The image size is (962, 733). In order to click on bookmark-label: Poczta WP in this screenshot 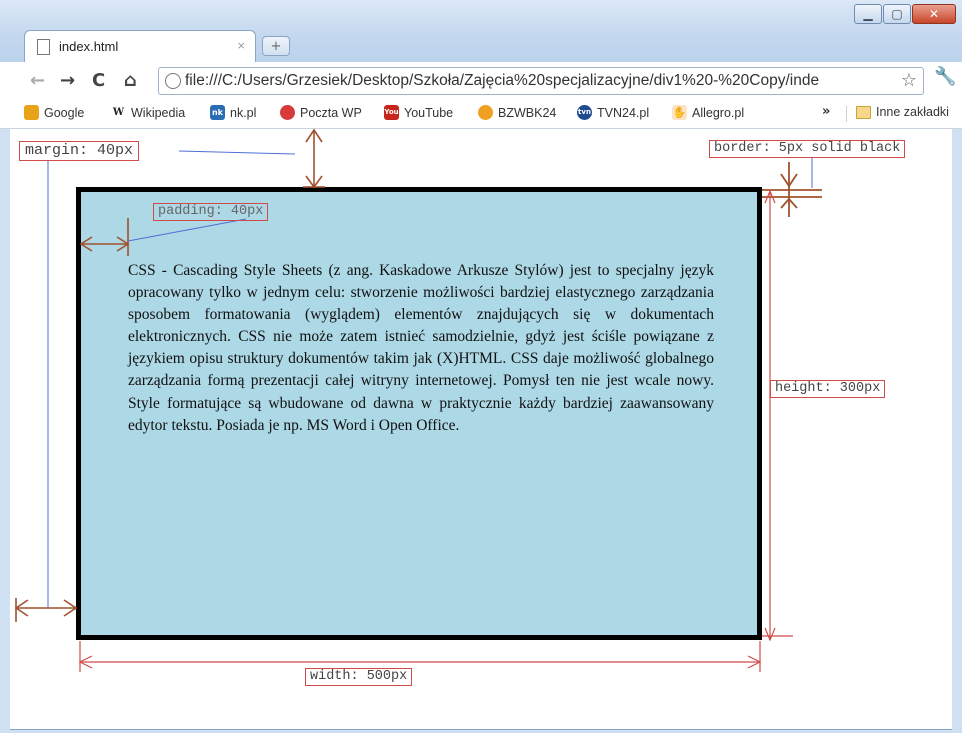, I will do `click(331, 112)`.